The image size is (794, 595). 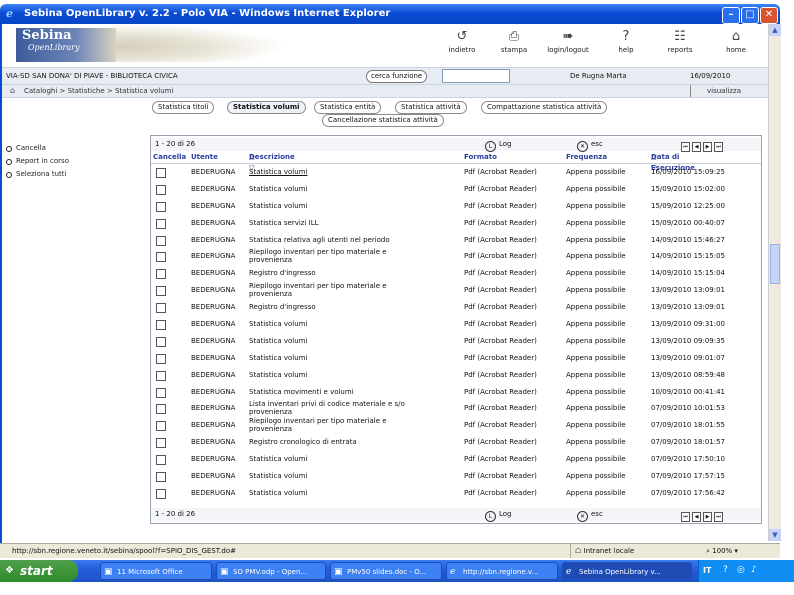 What do you see at coordinates (39, 571) in the screenshot?
I see `start-button: ❖ start` at bounding box center [39, 571].